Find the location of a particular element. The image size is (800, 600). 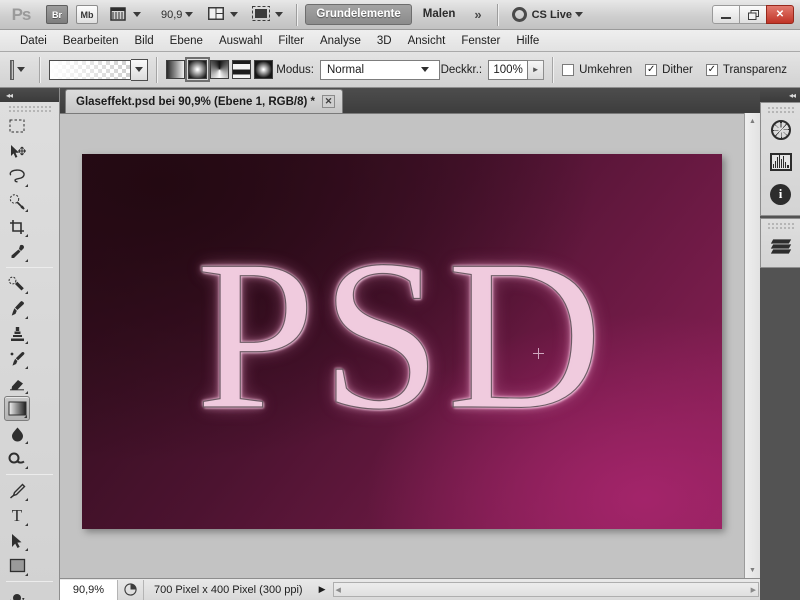

dodge-tool is located at coordinates (17, 458).